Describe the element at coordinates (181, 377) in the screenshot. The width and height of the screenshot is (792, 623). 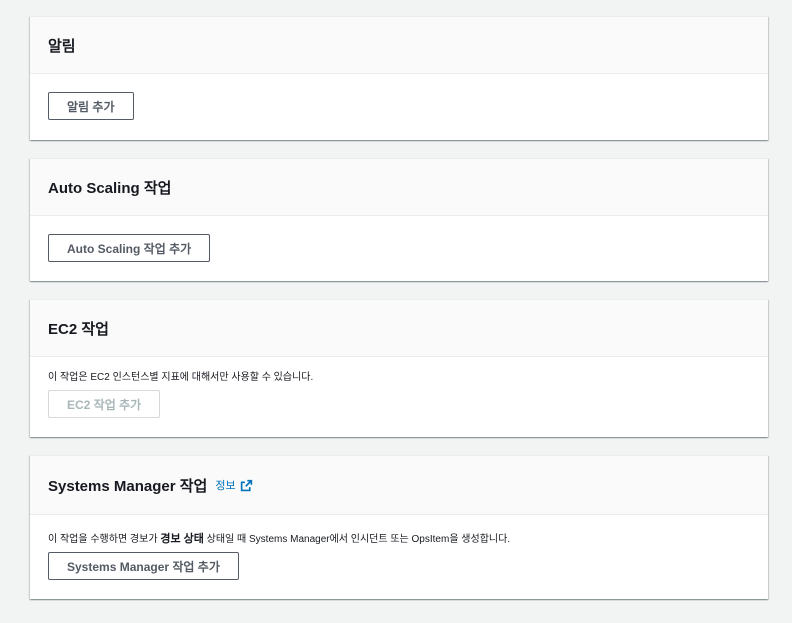
I see `ec2-action-description: 이 작업은 EC2 인스턴스별 지표에 대해서만 사용할 수 있습니다.` at that location.